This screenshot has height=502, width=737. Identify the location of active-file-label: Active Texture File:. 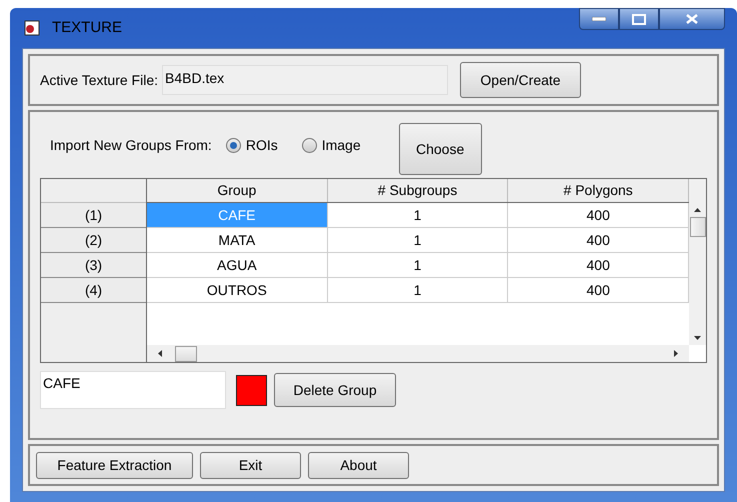
(99, 80).